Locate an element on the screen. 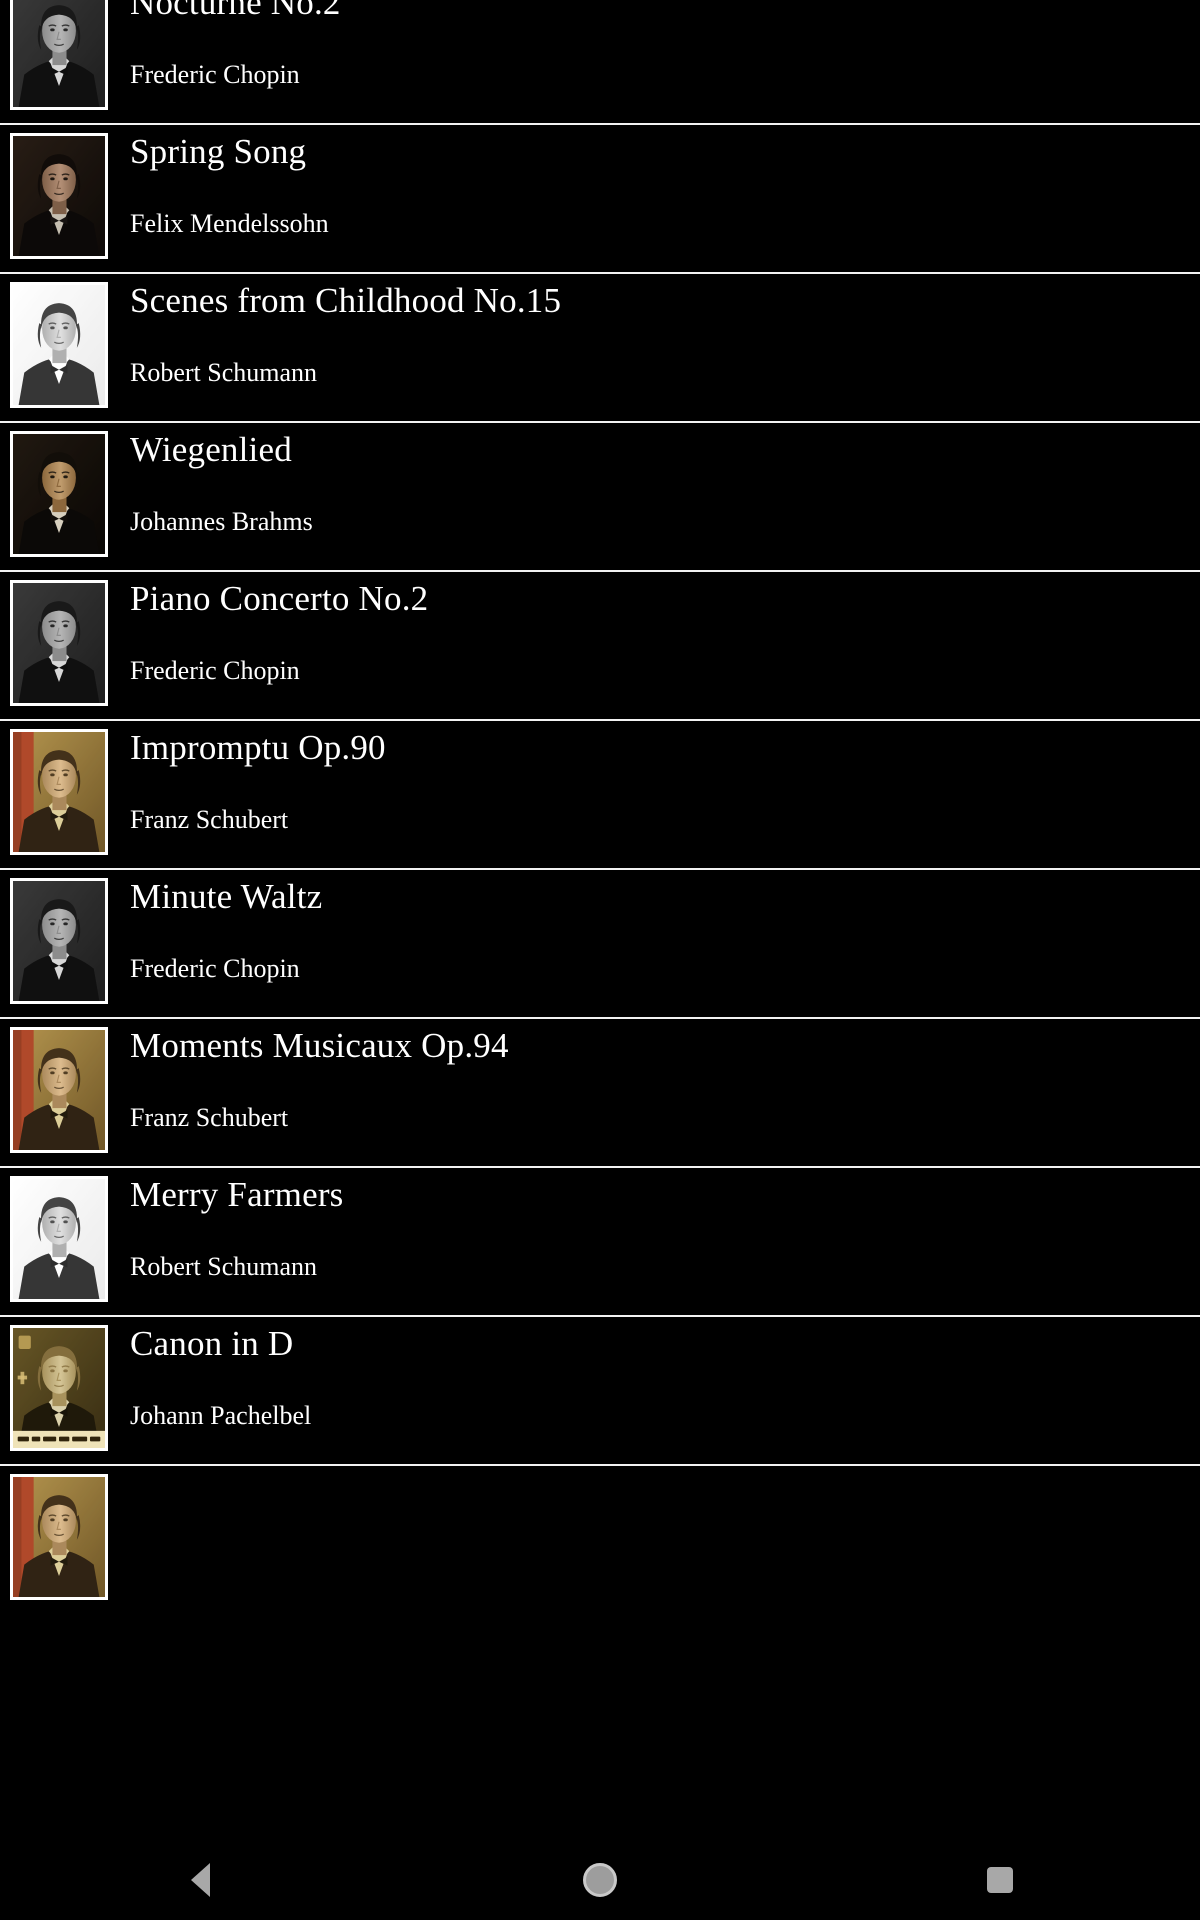 Image resolution: width=1200 pixels, height=1920 pixels. song-artist: Johannes Brahms is located at coordinates (221, 521).